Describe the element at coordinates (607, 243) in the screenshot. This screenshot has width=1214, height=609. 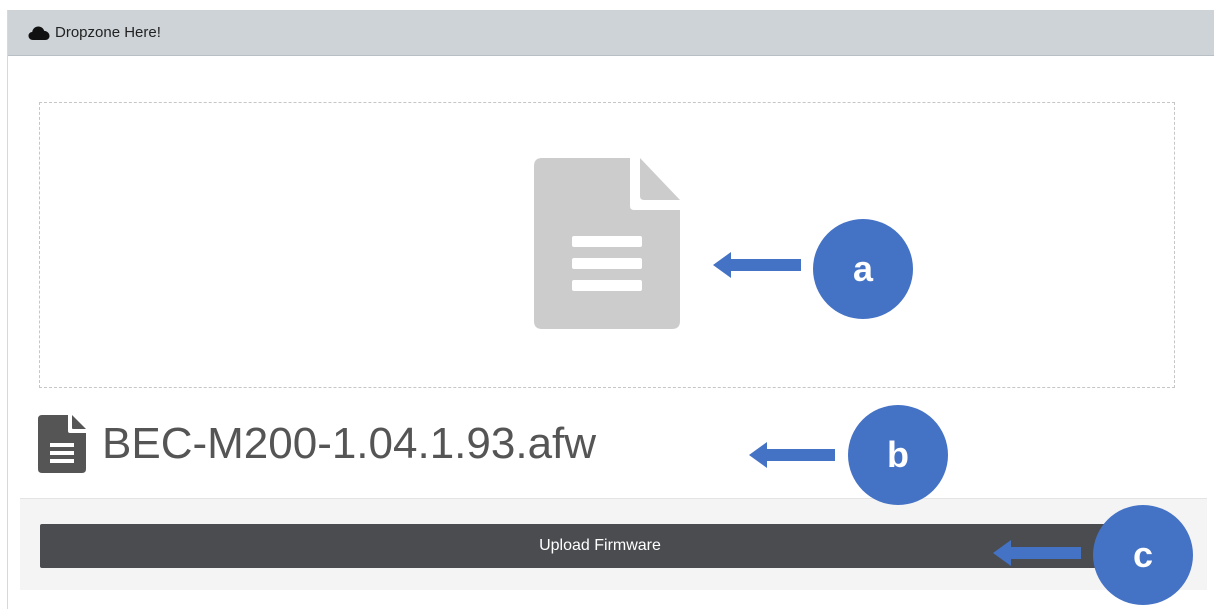
I see `file-document-icon` at that location.